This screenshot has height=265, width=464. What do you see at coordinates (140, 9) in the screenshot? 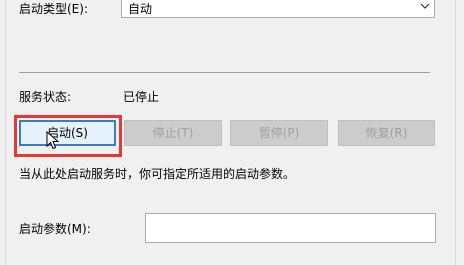
I see `startup-type-value: 自动` at bounding box center [140, 9].